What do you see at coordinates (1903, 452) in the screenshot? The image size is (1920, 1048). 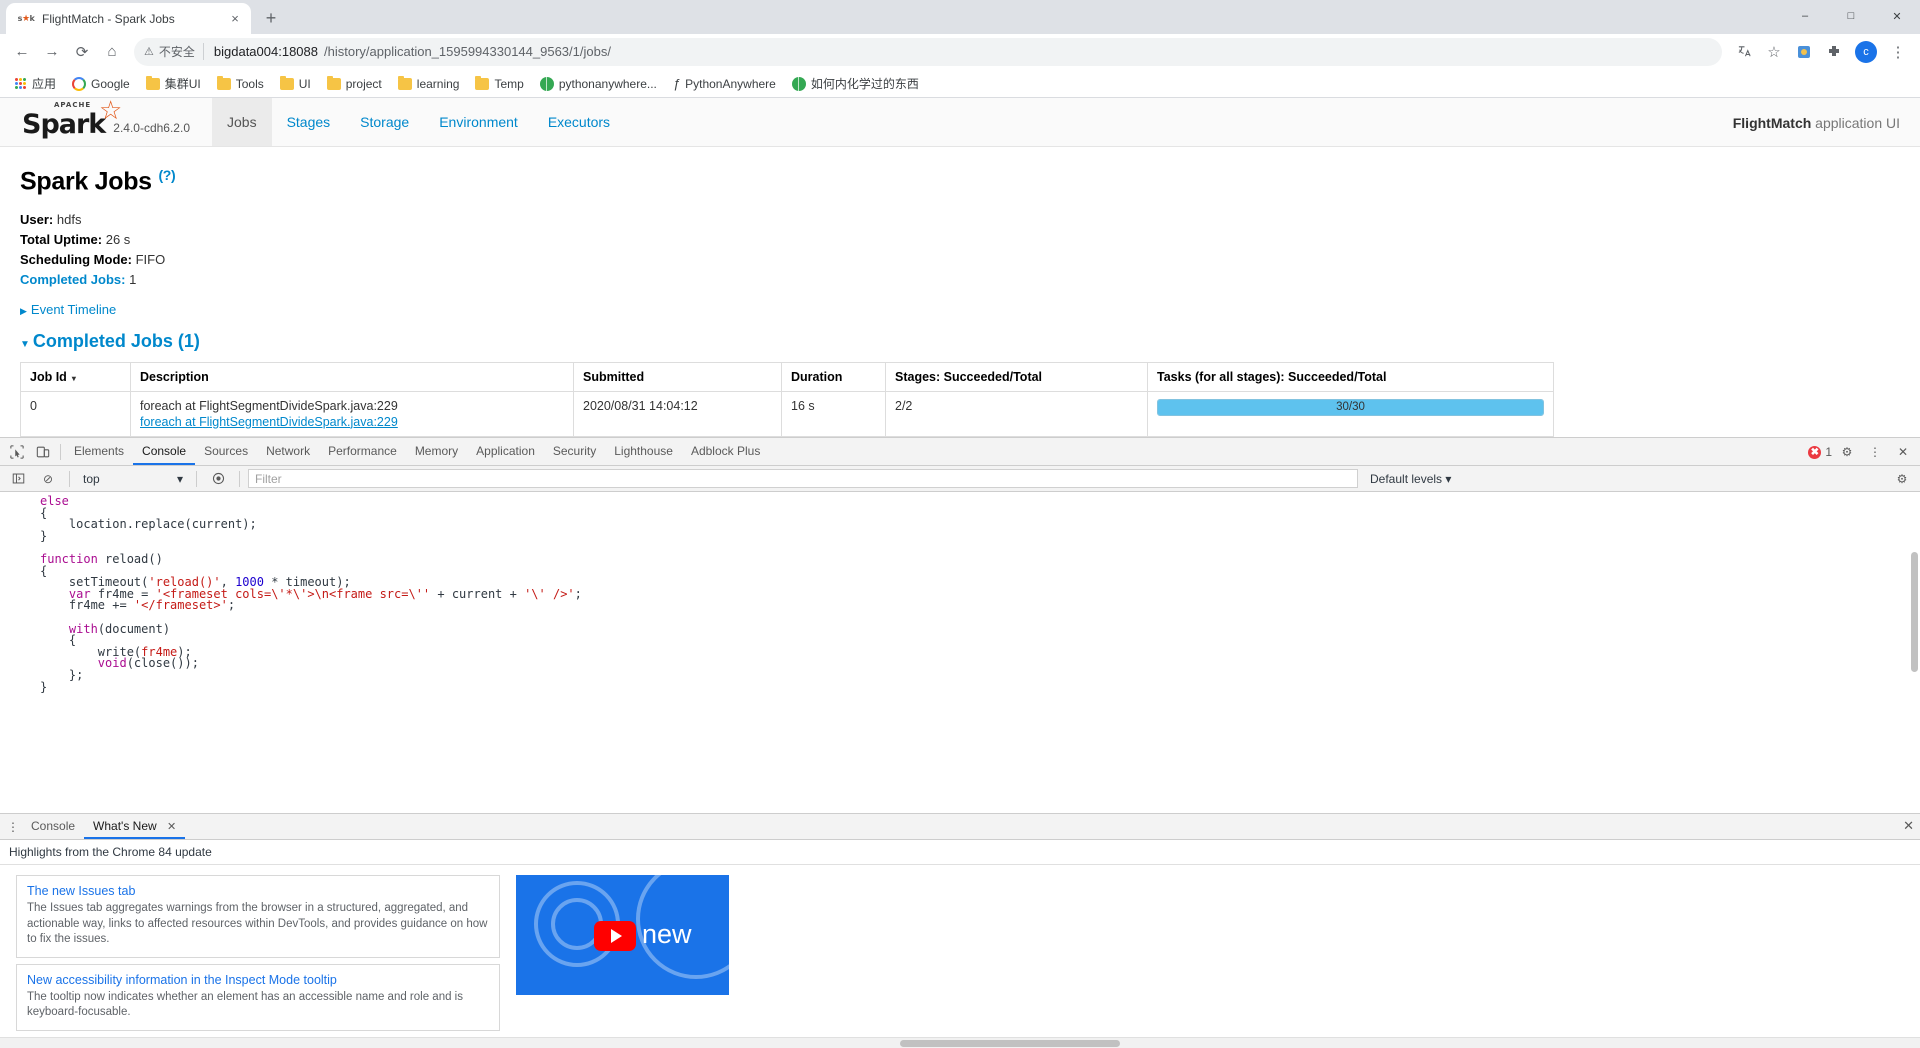 I see `devtools-close-icon: ✕` at bounding box center [1903, 452].